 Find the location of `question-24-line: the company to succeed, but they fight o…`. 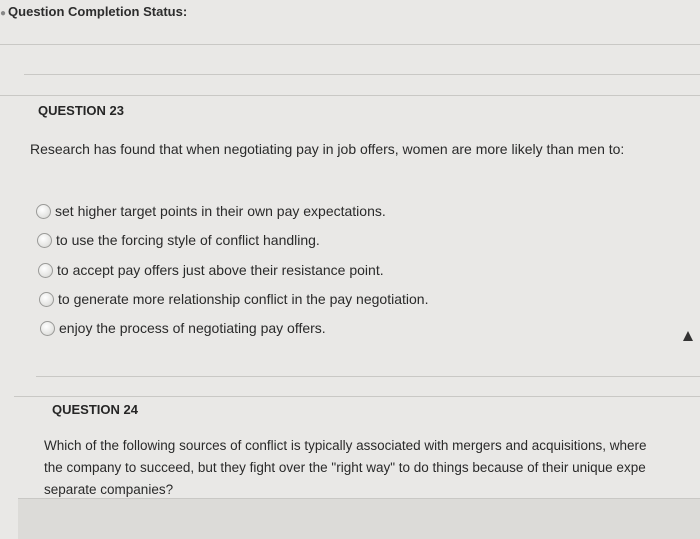

question-24-line: the company to succeed, but they fight o… is located at coordinates (345, 467).